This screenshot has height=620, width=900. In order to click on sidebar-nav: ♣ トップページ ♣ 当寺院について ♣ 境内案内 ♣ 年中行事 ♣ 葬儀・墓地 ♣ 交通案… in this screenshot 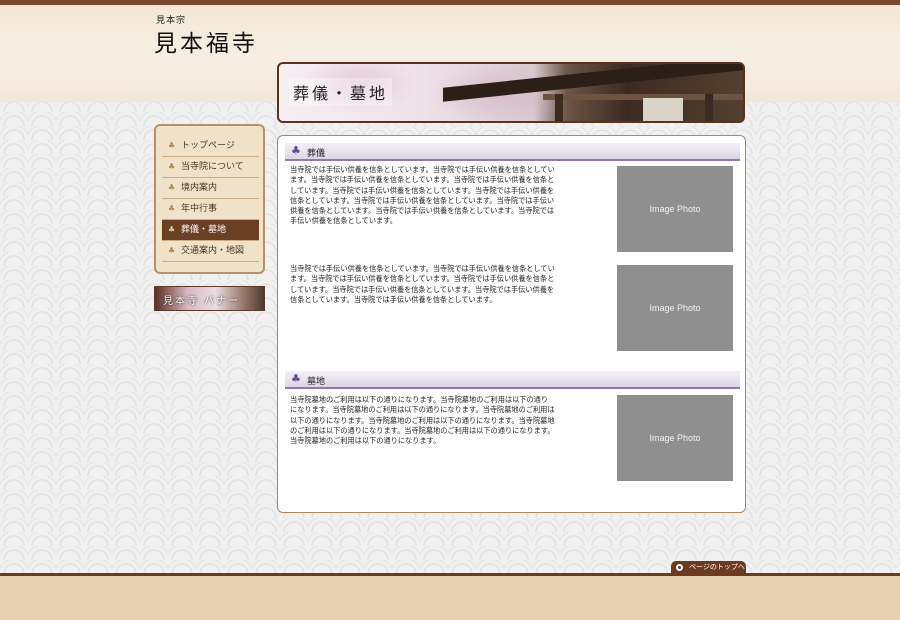, I will do `click(209, 199)`.